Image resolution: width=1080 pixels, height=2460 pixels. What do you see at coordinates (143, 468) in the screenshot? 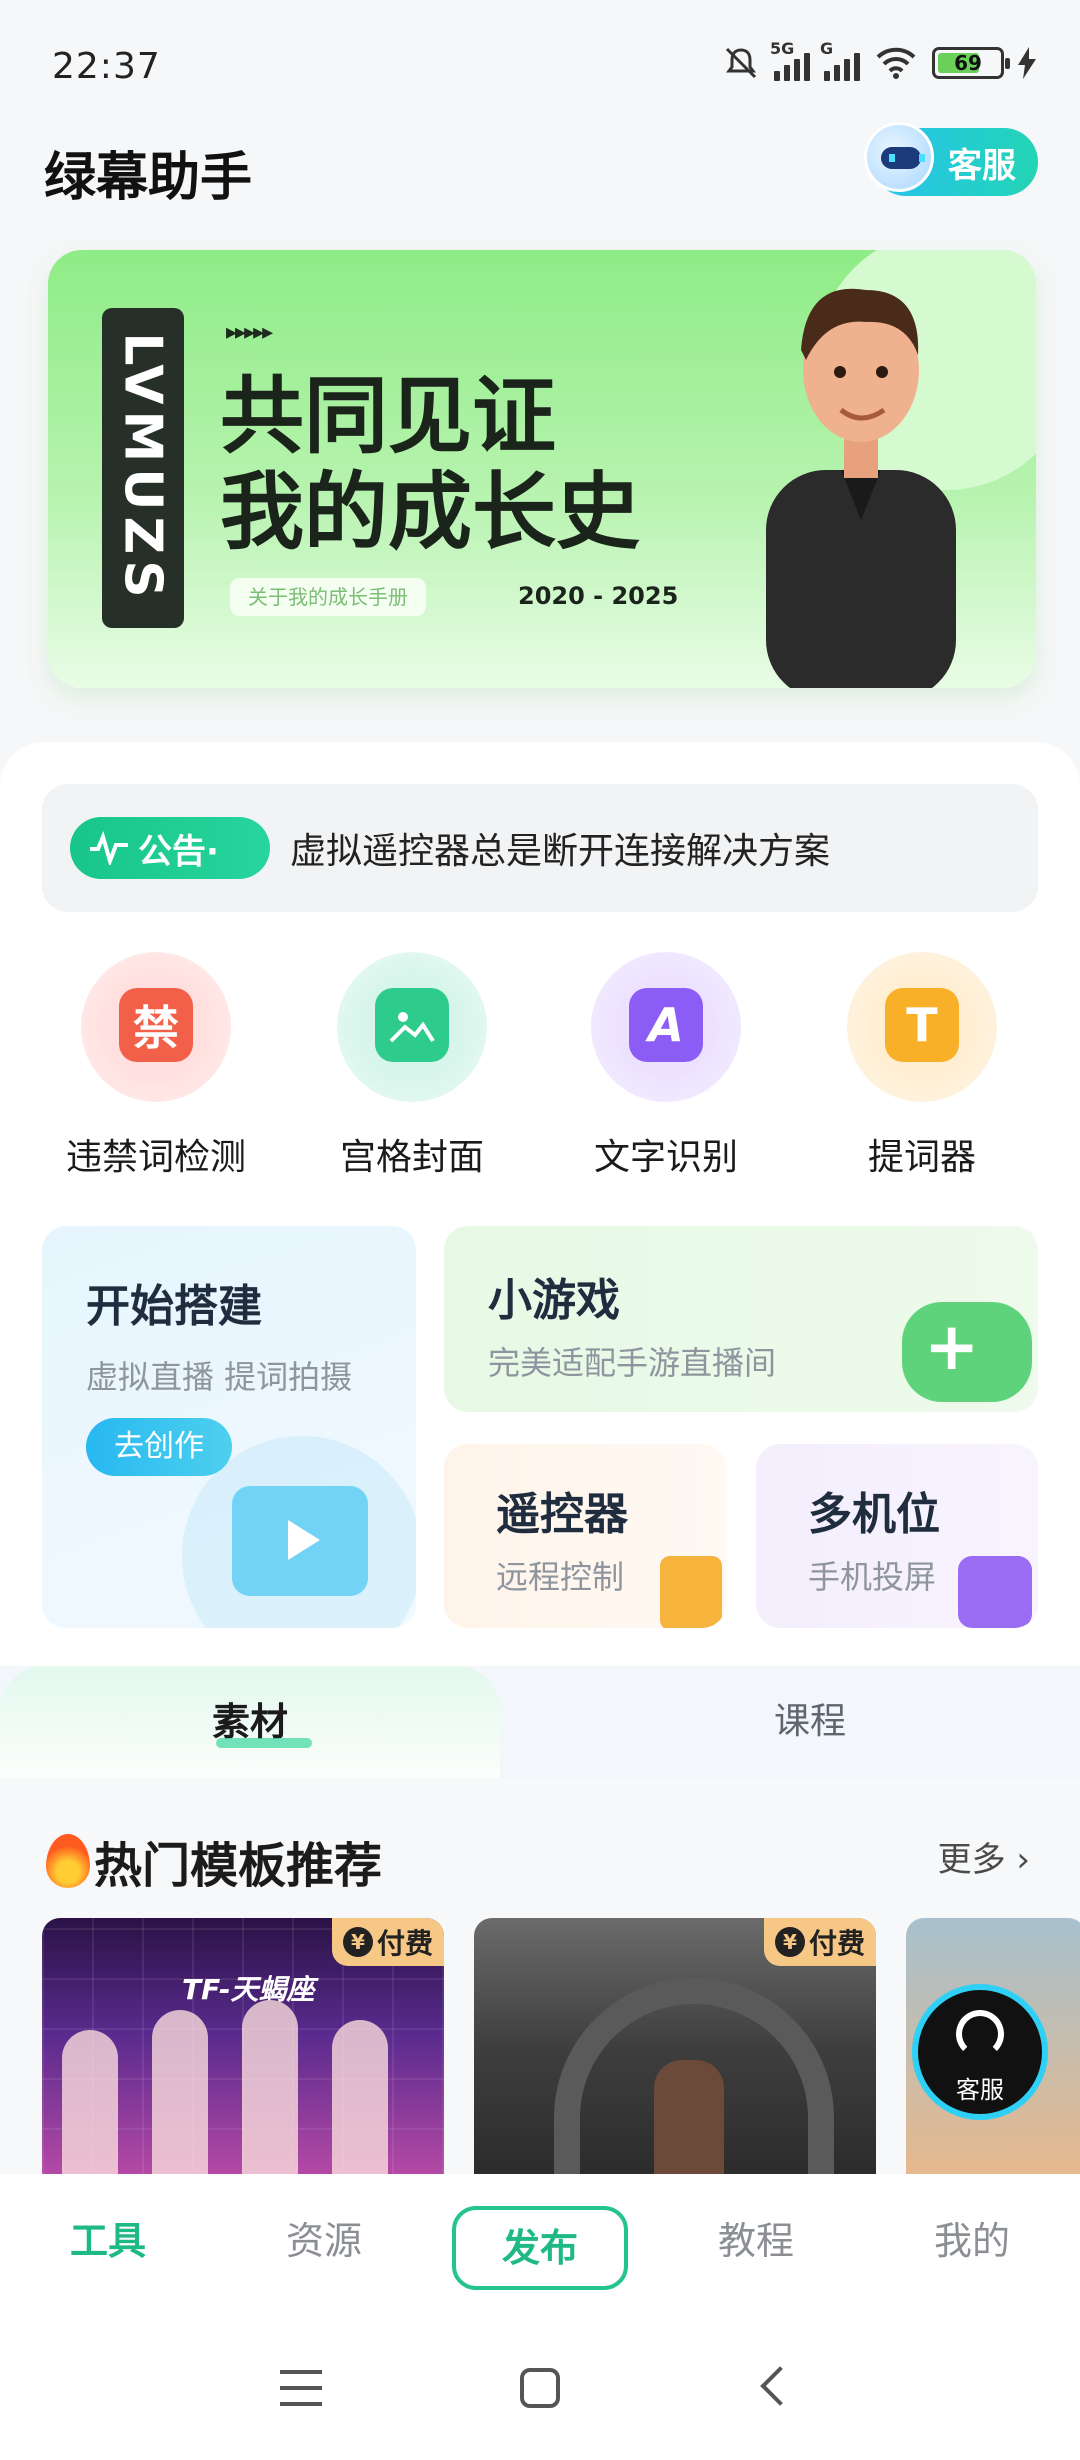
I see `banner-vertical-tag: LVMUZS` at bounding box center [143, 468].